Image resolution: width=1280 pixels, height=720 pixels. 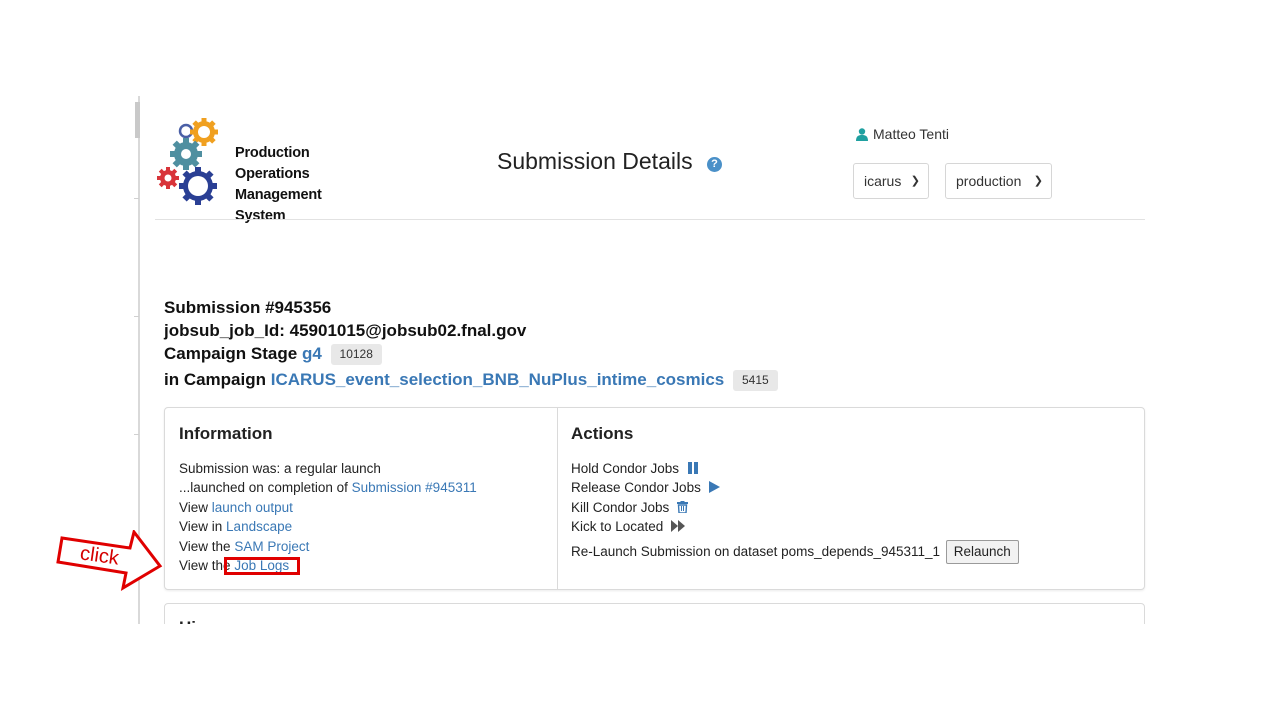 What do you see at coordinates (557, 498) in the screenshot?
I see `panel-divider` at bounding box center [557, 498].